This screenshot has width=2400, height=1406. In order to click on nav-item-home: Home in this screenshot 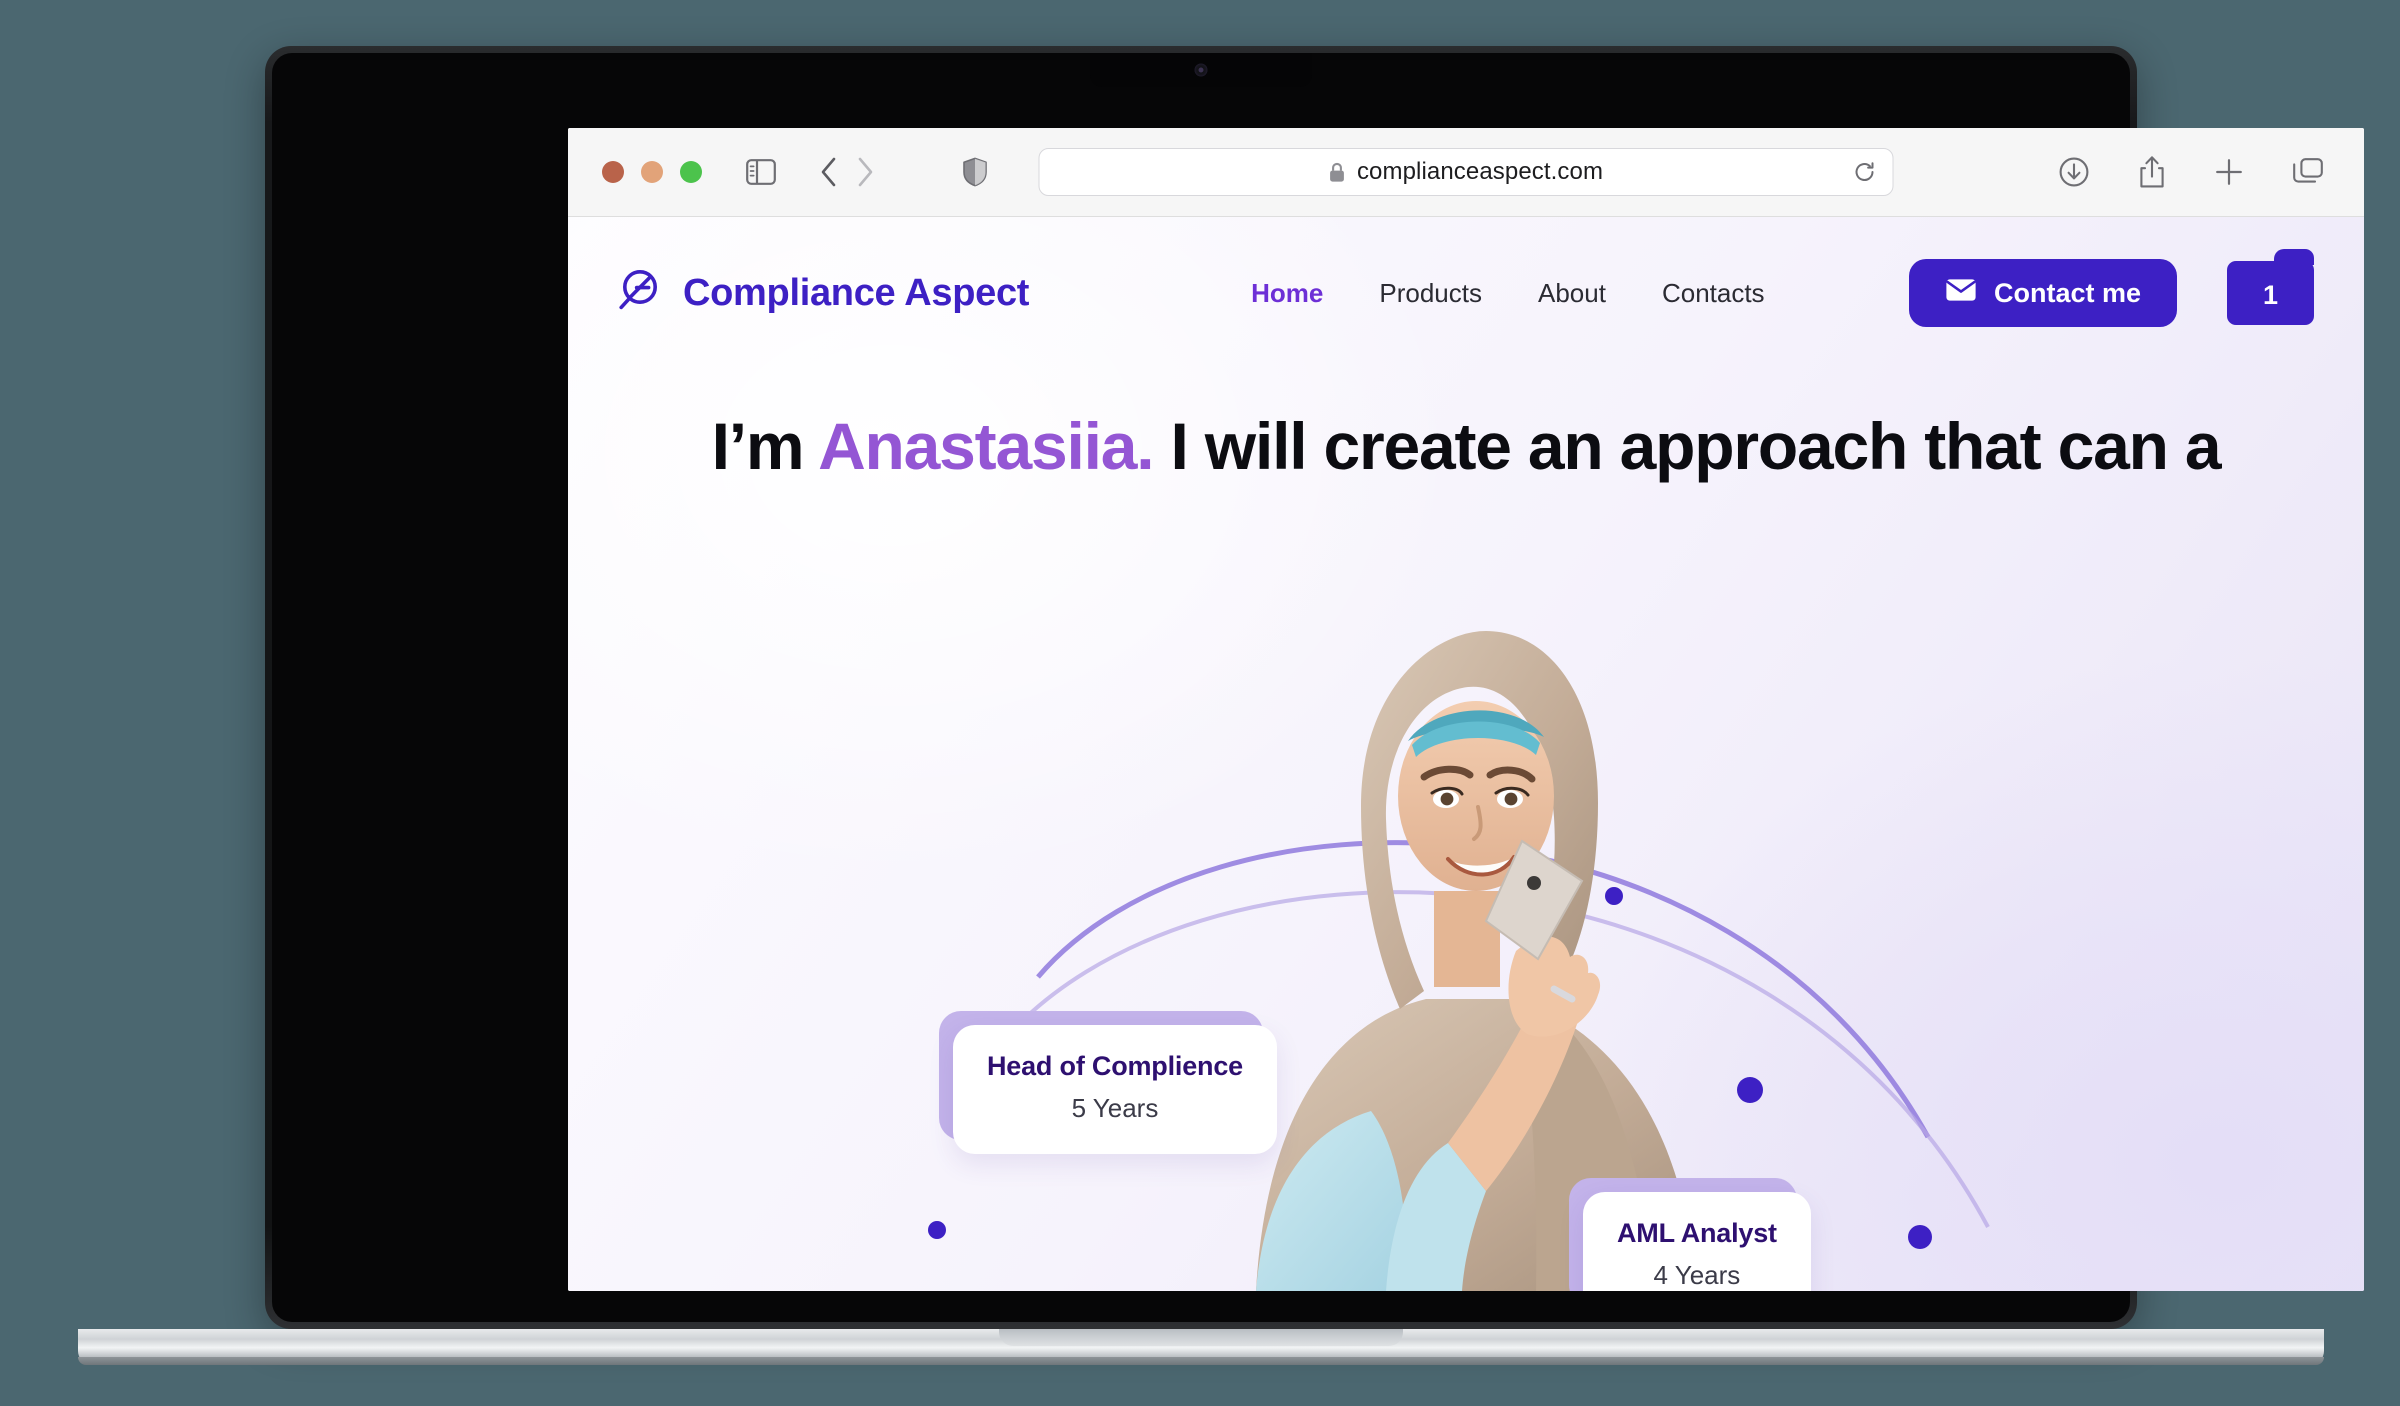, I will do `click(1287, 293)`.